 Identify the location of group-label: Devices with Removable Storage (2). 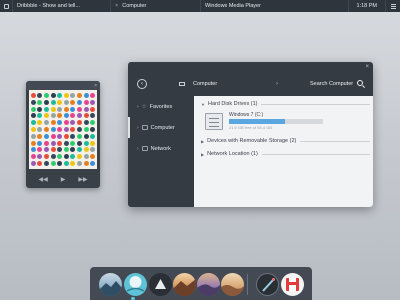
(252, 141).